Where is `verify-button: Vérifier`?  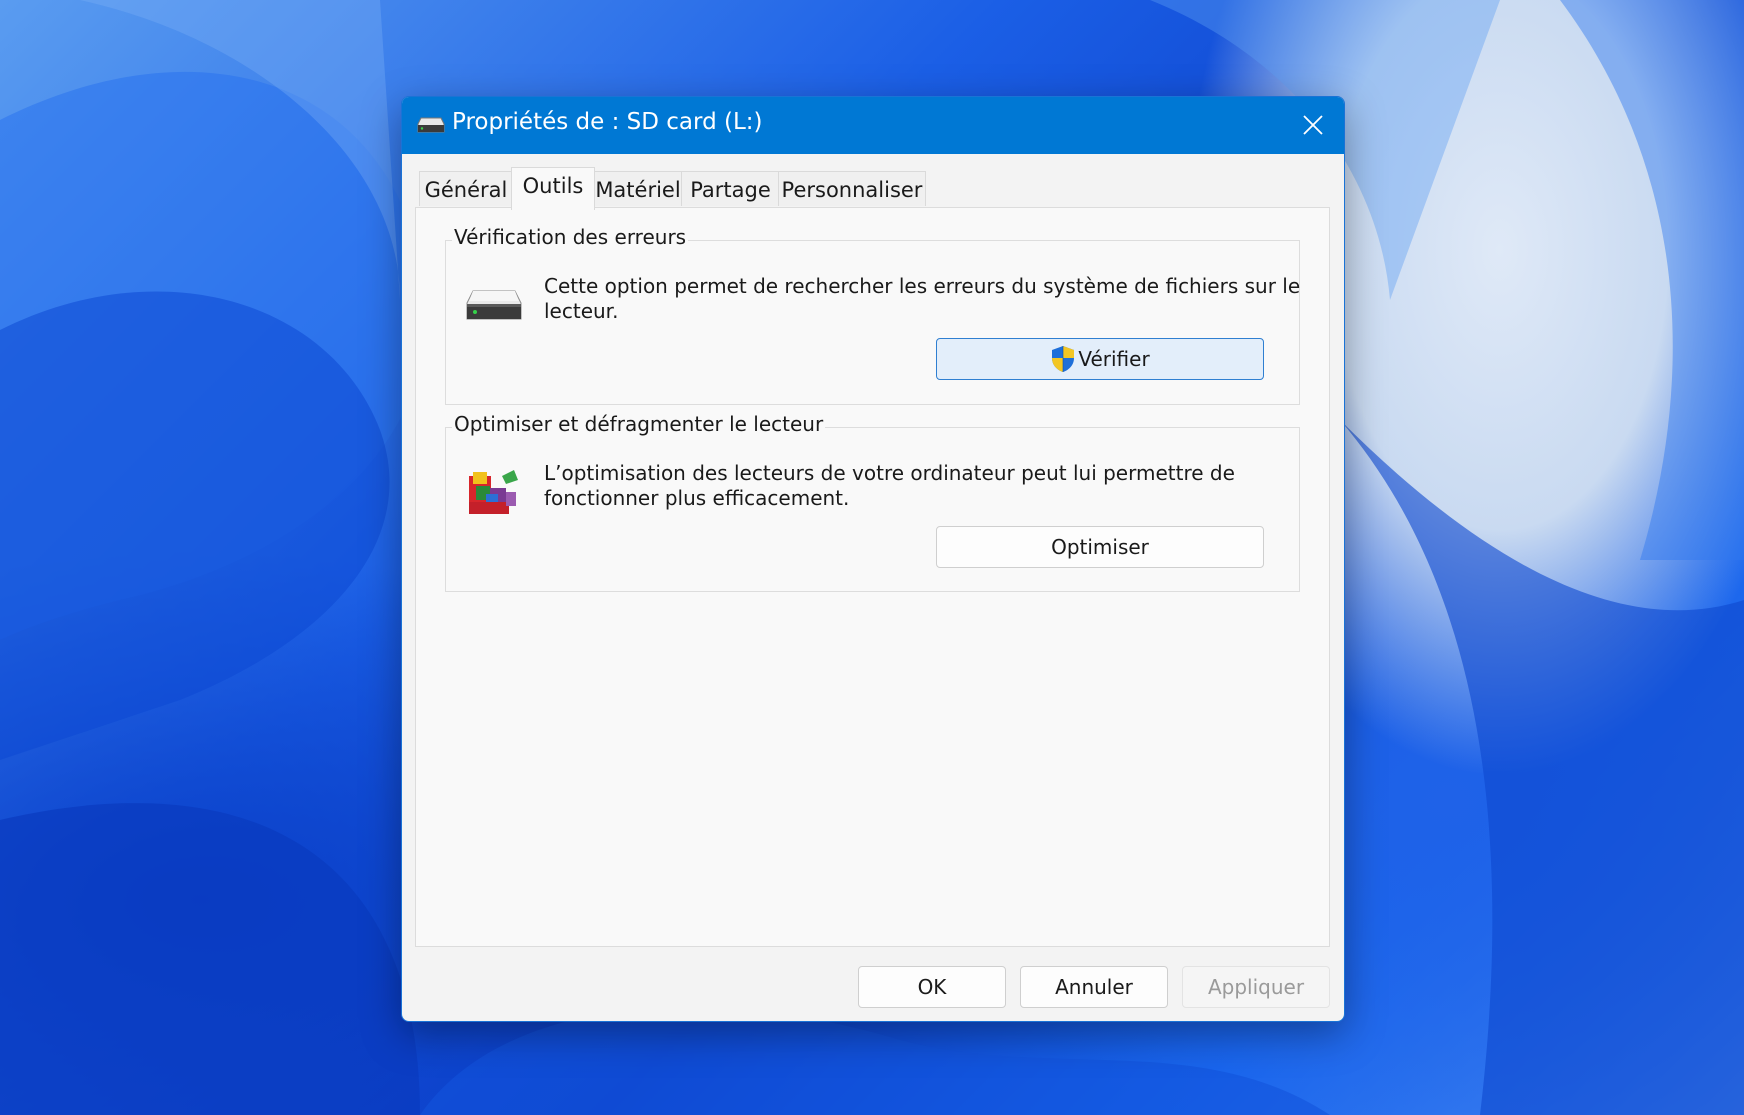
verify-button: Vérifier is located at coordinates (1100, 359).